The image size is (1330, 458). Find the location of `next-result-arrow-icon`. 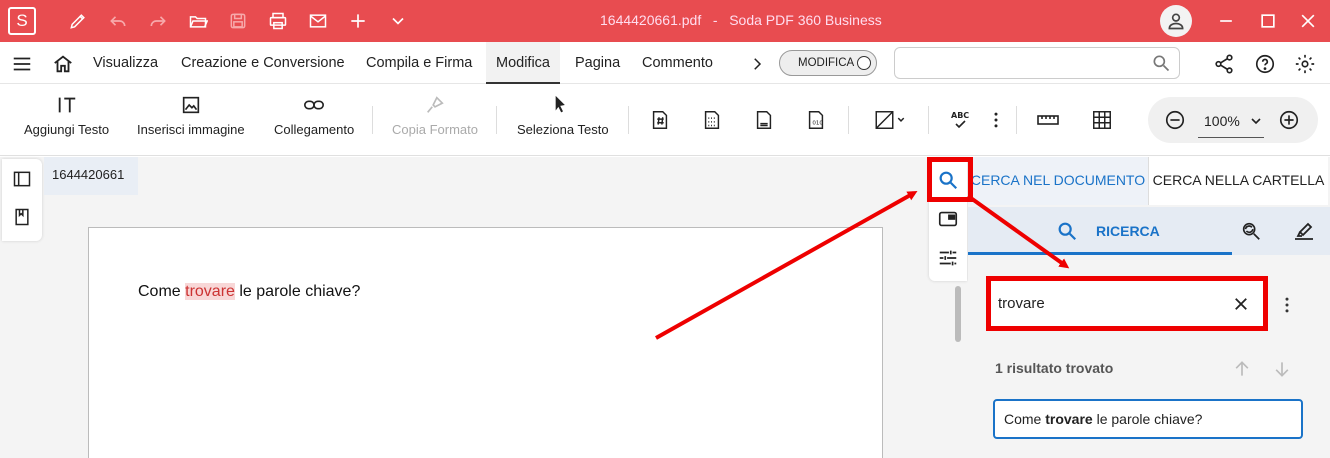

next-result-arrow-icon is located at coordinates (1282, 369).